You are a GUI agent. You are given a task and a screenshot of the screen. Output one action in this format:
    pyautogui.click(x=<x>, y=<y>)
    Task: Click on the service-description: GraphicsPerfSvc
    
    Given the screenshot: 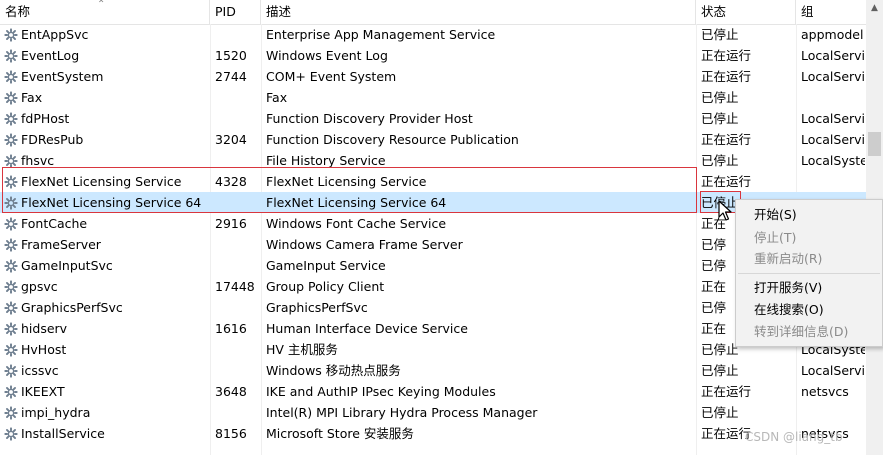 What is the action you would take?
    pyautogui.click(x=317, y=307)
    